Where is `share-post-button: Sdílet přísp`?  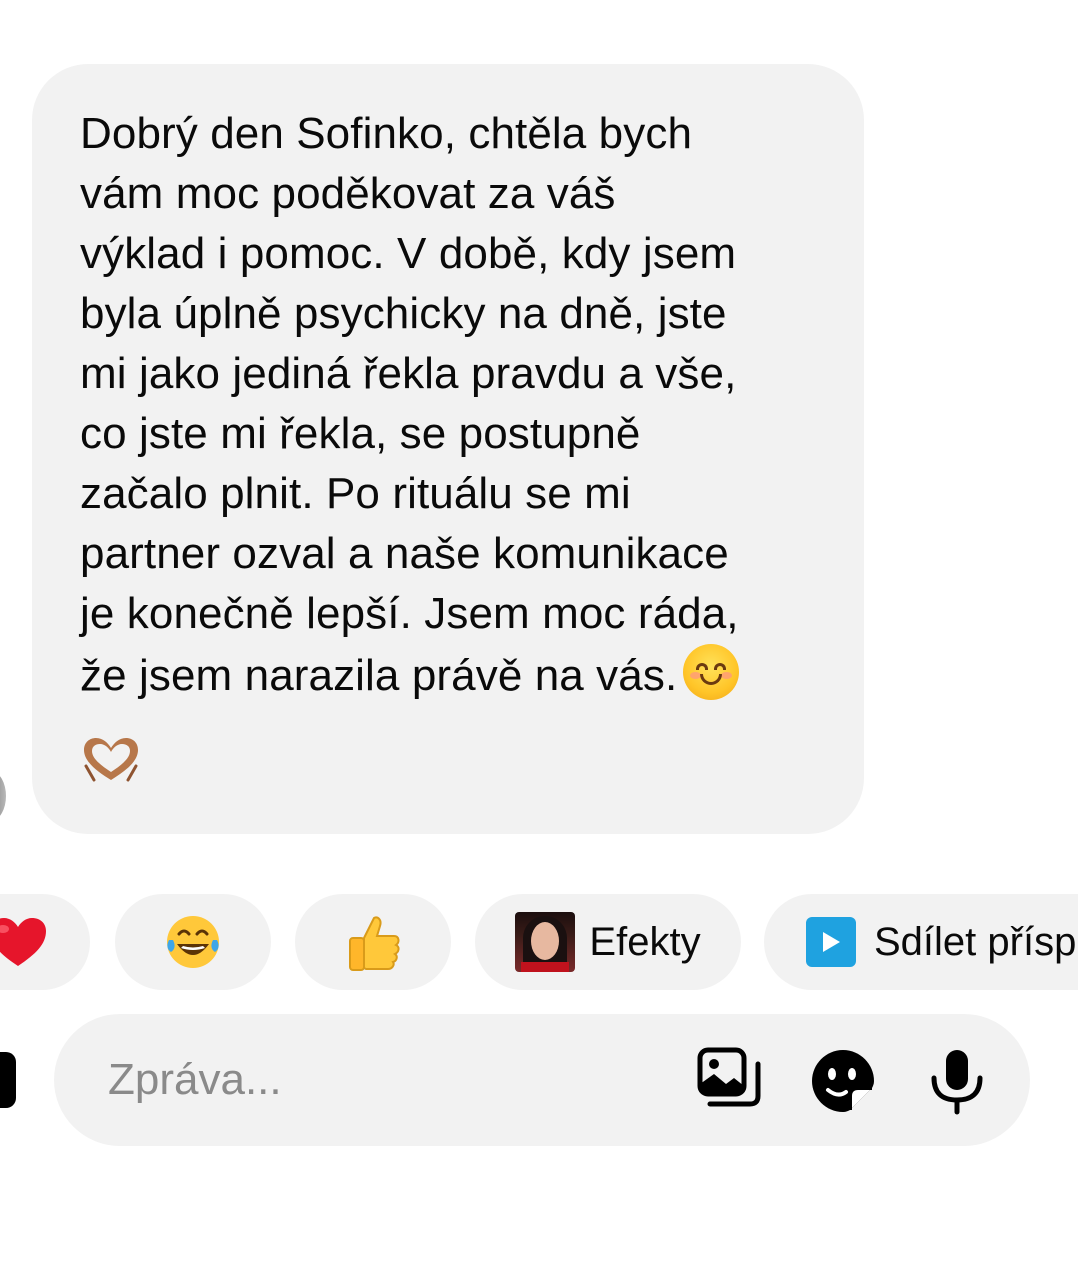
share-post-button: Sdílet přísp is located at coordinates (921, 942).